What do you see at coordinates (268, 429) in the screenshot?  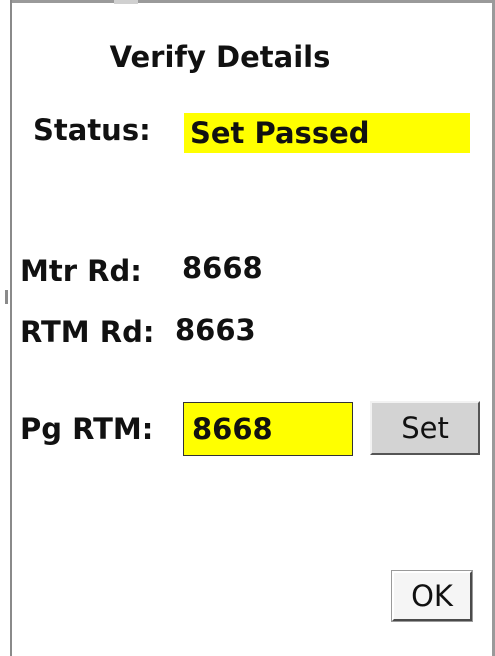 I see `pg-rtm-input` at bounding box center [268, 429].